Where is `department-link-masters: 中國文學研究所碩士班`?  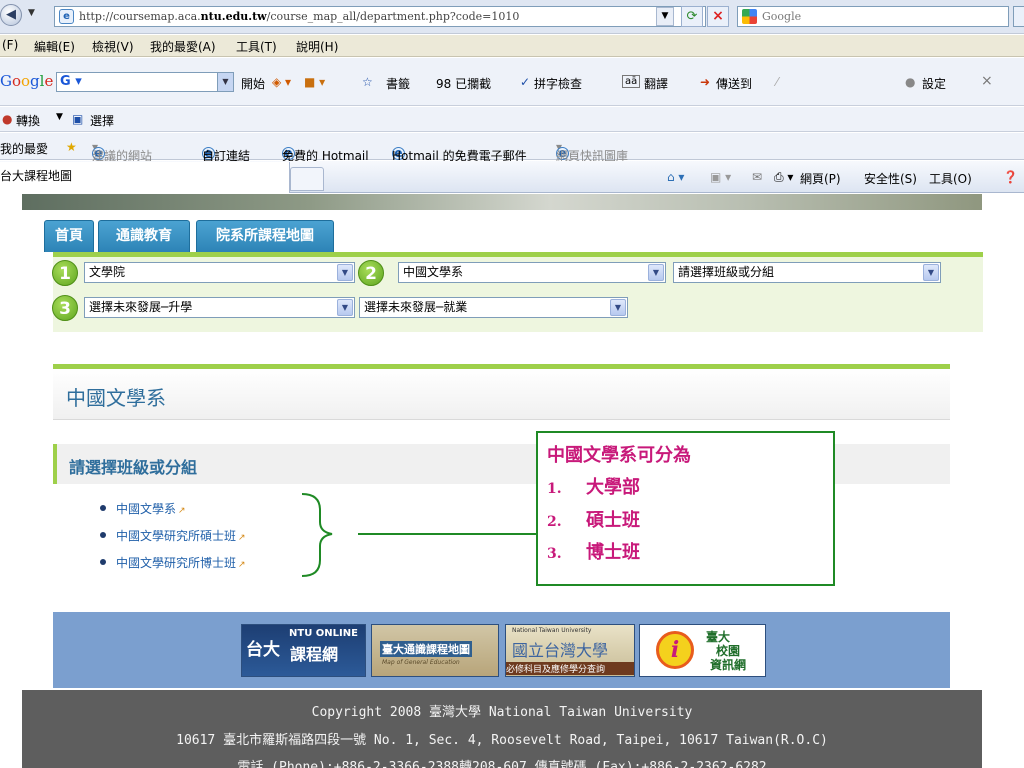 department-link-masters: 中國文學研究所碩士班 is located at coordinates (176, 536).